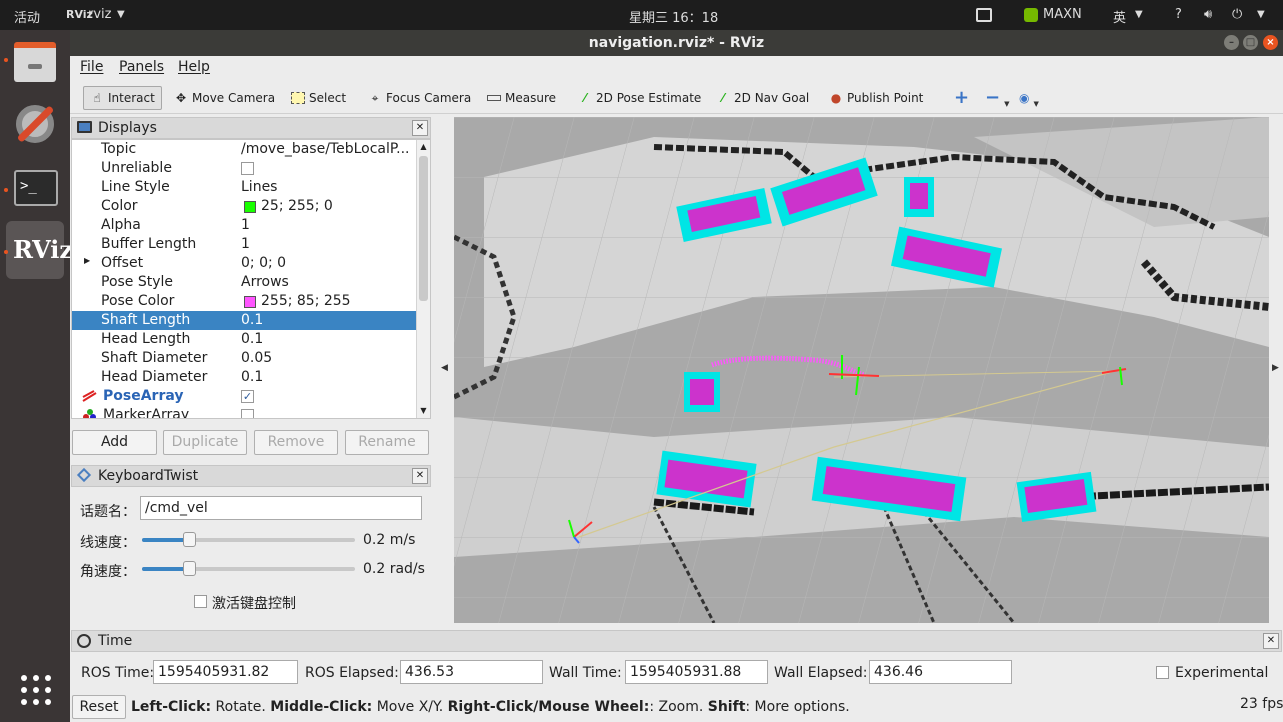  What do you see at coordinates (281, 508) in the screenshot?
I see `topic-name-input: /cmd_vel` at bounding box center [281, 508].